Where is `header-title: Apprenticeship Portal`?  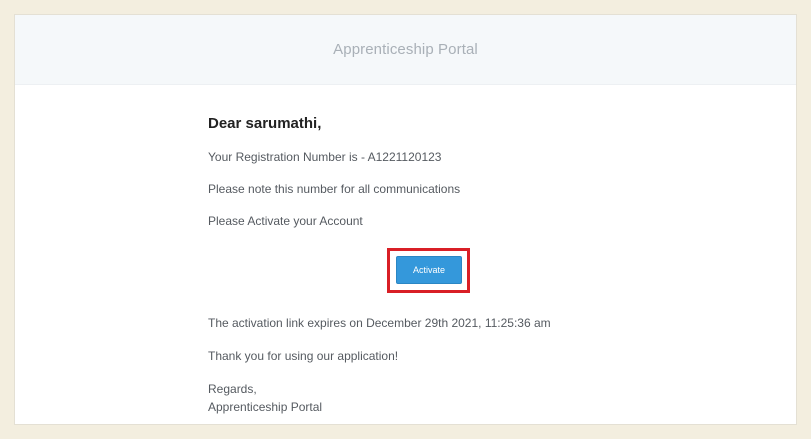
header-title: Apprenticeship Portal is located at coordinates (405, 49).